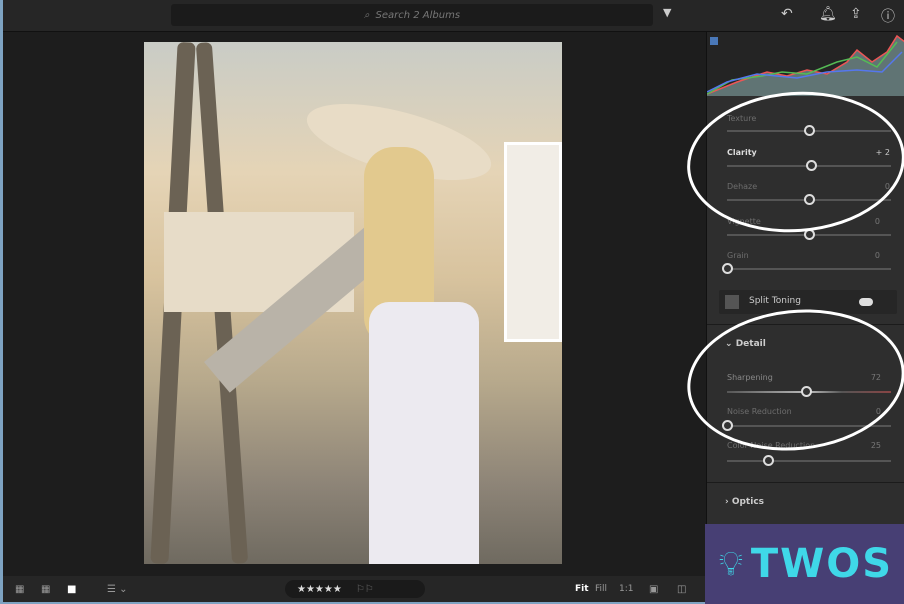 Image resolution: width=904 pixels, height=604 pixels. Describe the element at coordinates (366, 15) in the screenshot. I see `search-icon: ⌕` at that location.